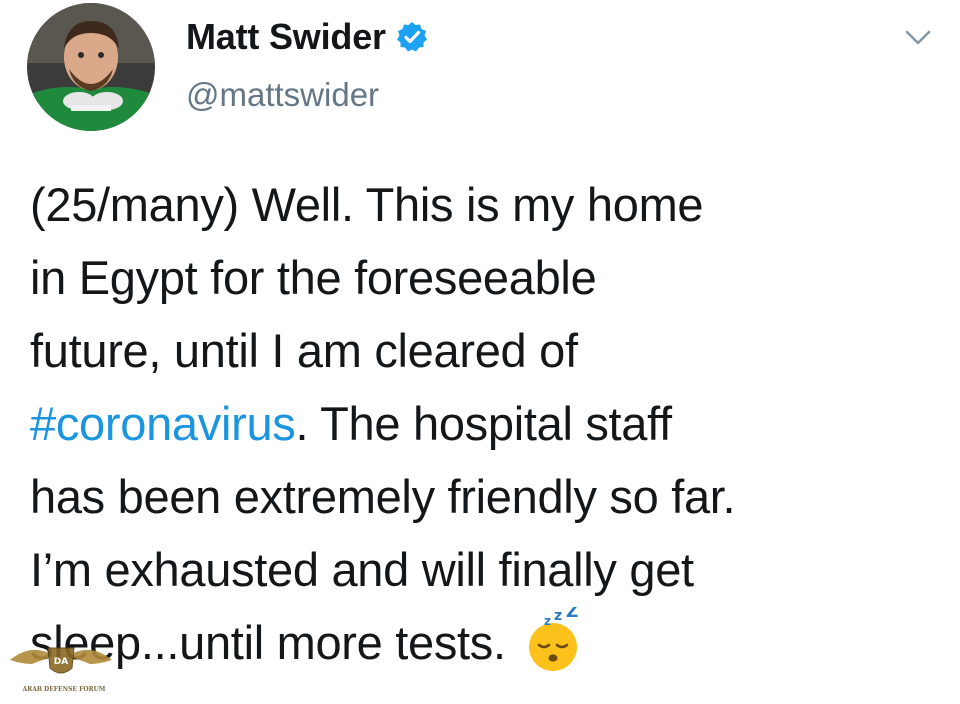 This screenshot has height=704, width=960. What do you see at coordinates (313, 277) in the screenshot?
I see `tweet-text-line: in Egypt for the foreseeable` at bounding box center [313, 277].